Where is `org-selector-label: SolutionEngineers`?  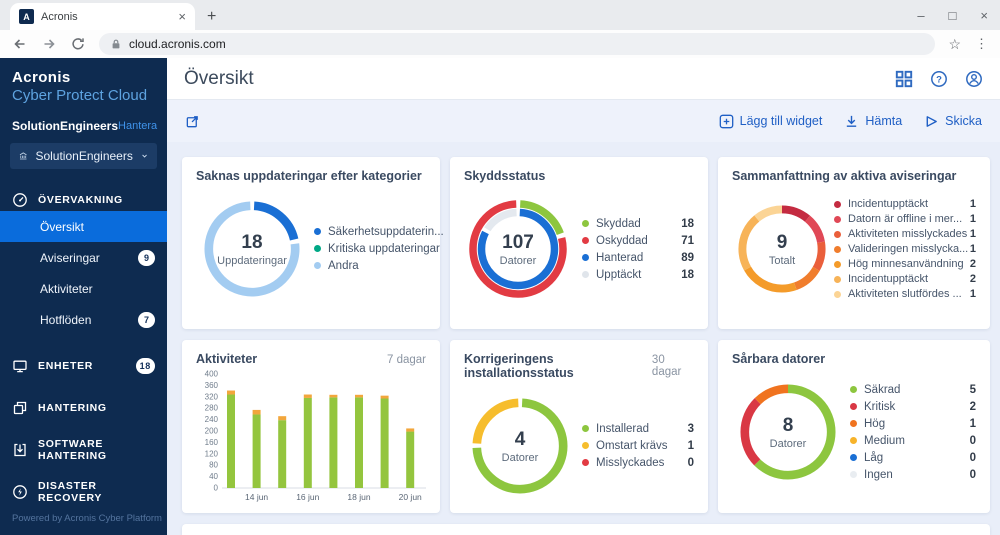 org-selector-label: SolutionEngineers is located at coordinates (84, 156).